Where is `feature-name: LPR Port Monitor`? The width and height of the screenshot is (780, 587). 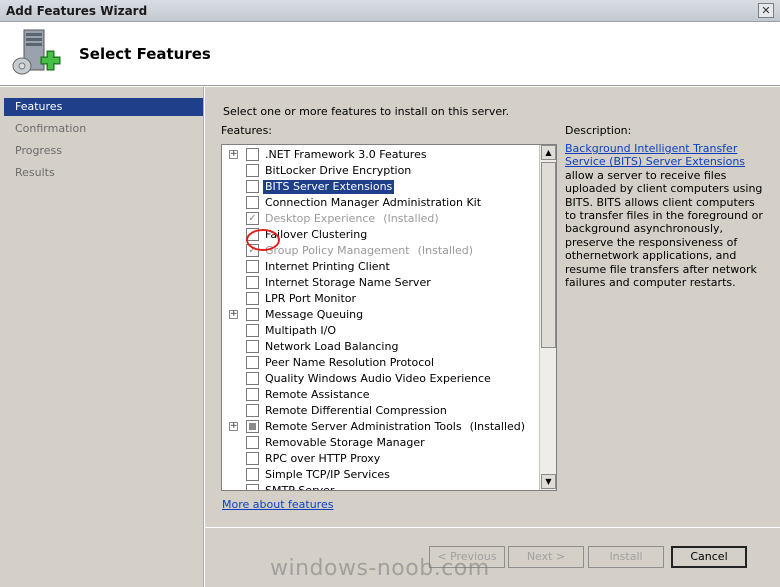
feature-name: LPR Port Monitor is located at coordinates (311, 298).